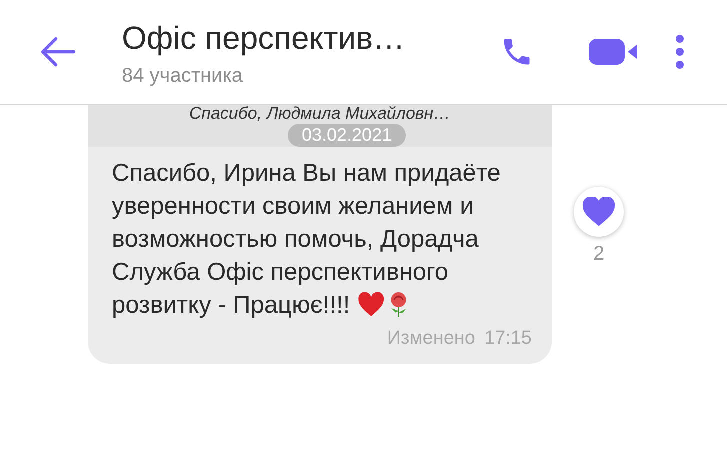  I want to click on back-arrow-icon, so click(58, 52).